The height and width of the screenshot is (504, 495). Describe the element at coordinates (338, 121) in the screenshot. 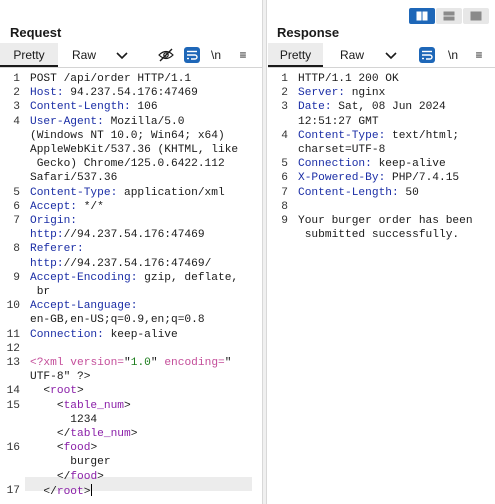

I see `code-line: 12:51:27 GMT` at that location.